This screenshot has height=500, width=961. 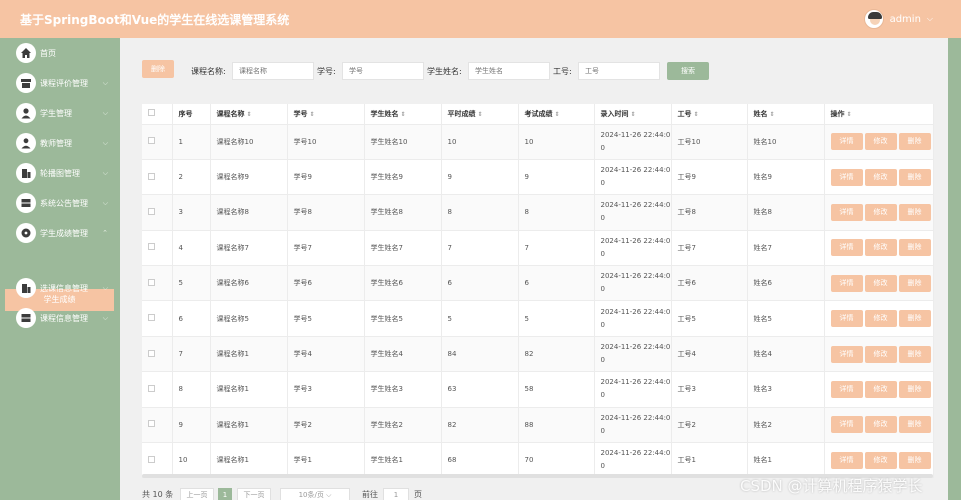 I want to click on user-menu: admin ⌵, so click(x=898, y=19).